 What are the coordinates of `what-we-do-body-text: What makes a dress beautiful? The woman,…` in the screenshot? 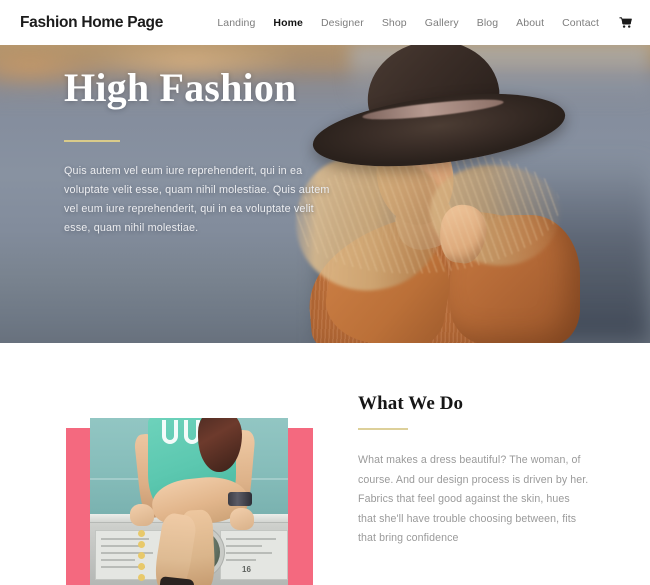 It's located at (473, 499).